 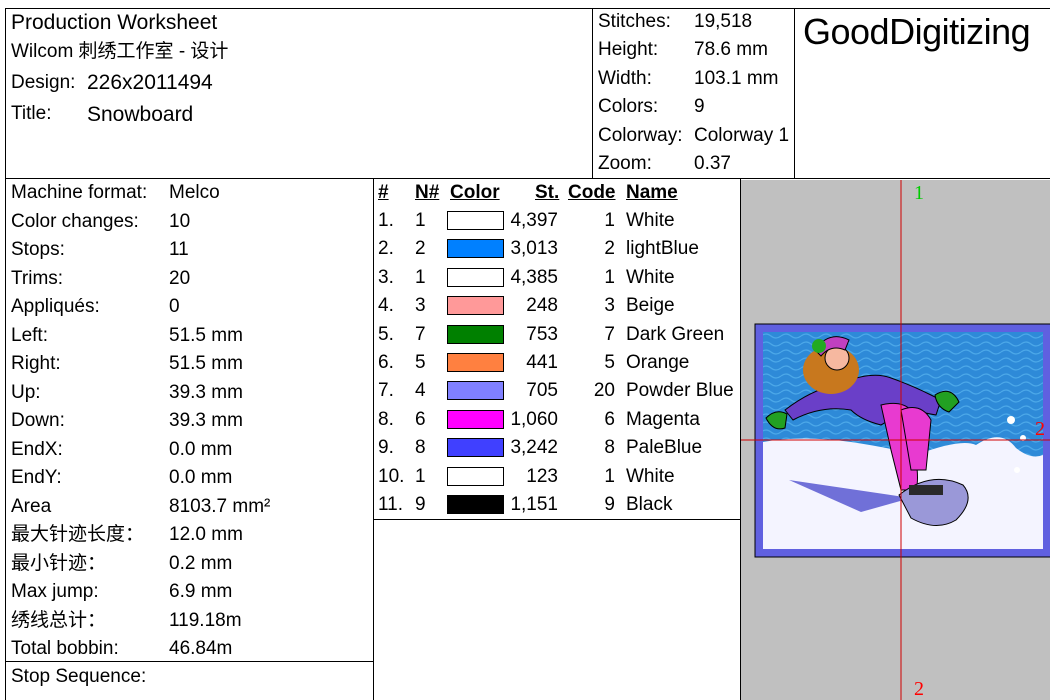 I want to click on machine-stat-value: 0.0 mm, so click(x=201, y=449).